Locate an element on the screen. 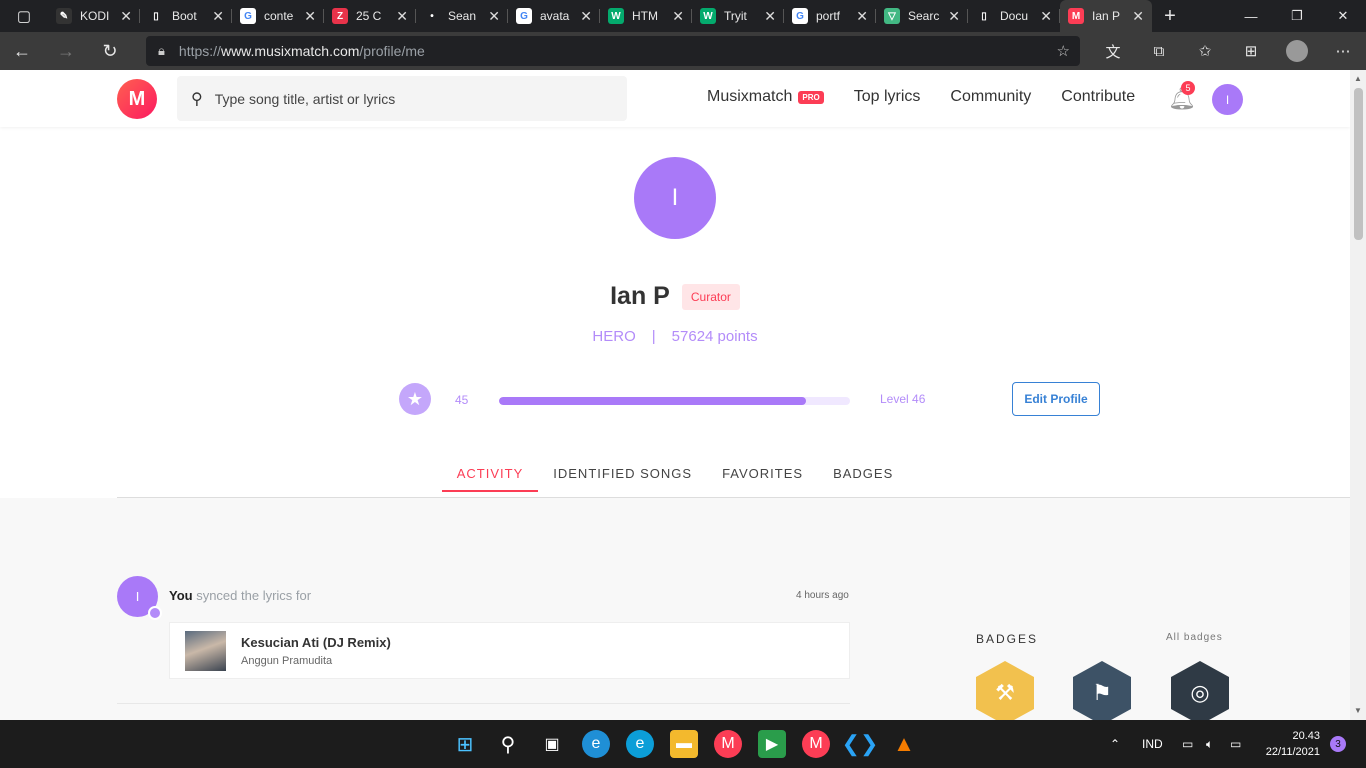 The height and width of the screenshot is (768, 1366). page-scrollbar: ▲ ▼ is located at coordinates (1358, 395).